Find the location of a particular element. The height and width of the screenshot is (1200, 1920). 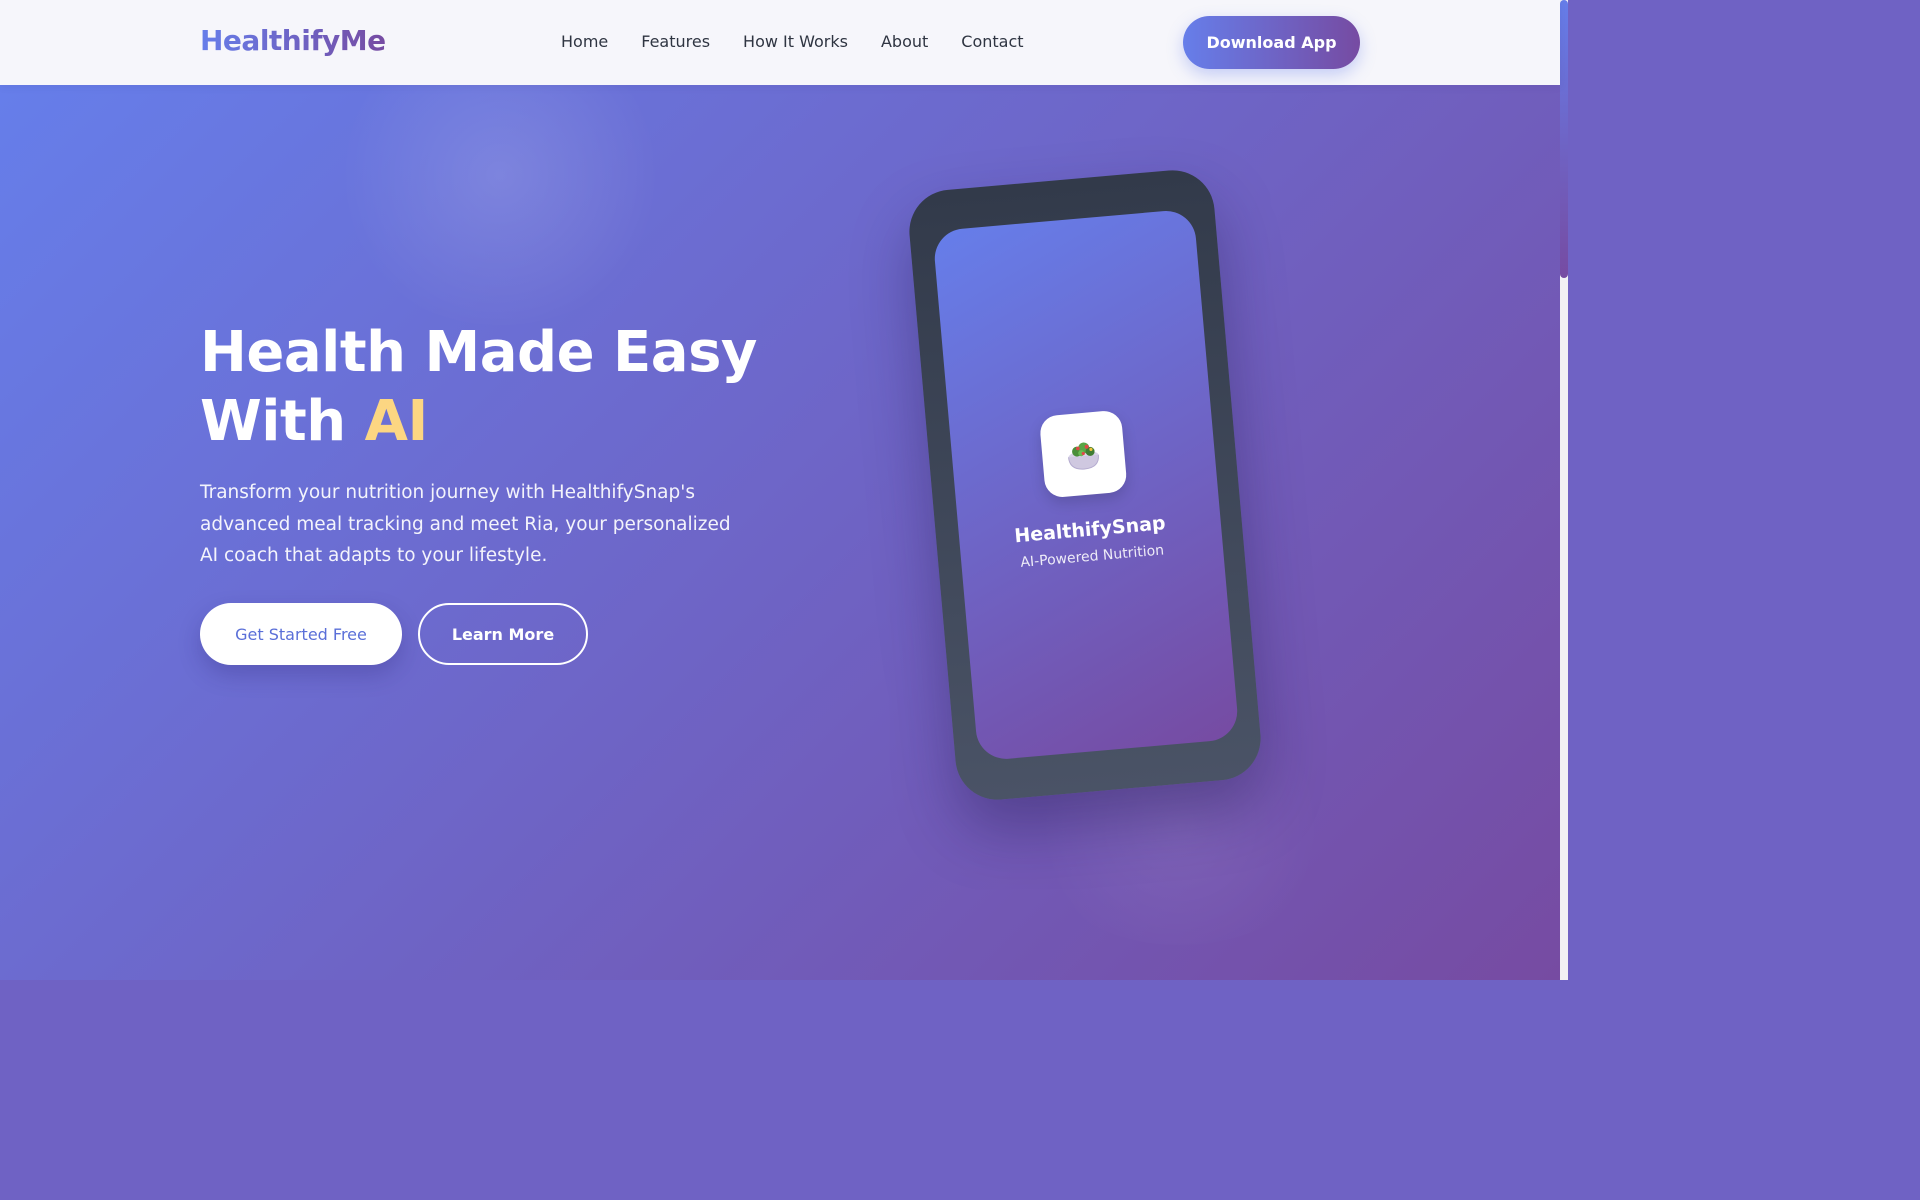

hero-title-accent: AI is located at coordinates (396, 421).